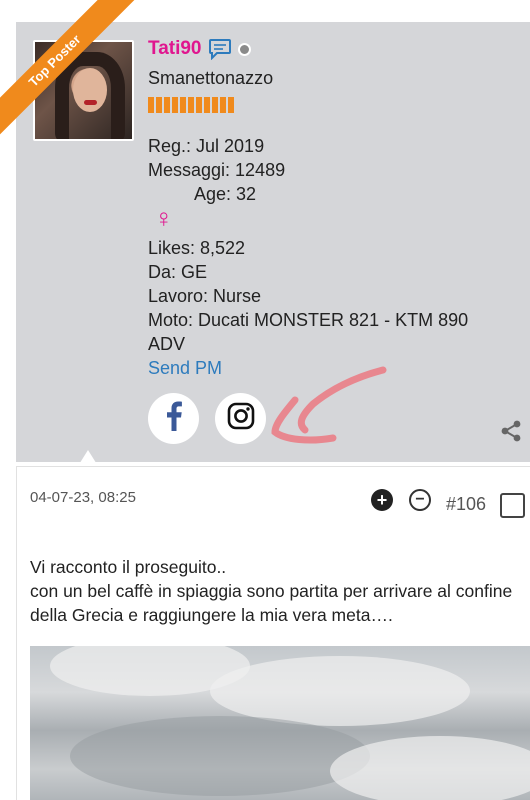 The width and height of the screenshot is (530, 800). I want to click on send-pm-link: Send PM, so click(185, 368).